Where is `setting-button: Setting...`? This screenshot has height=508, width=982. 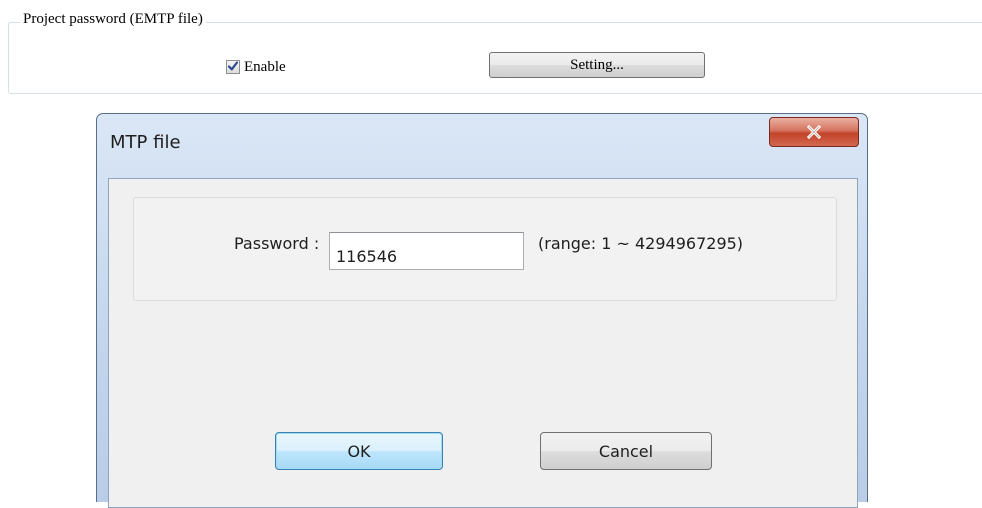
setting-button: Setting... is located at coordinates (597, 65).